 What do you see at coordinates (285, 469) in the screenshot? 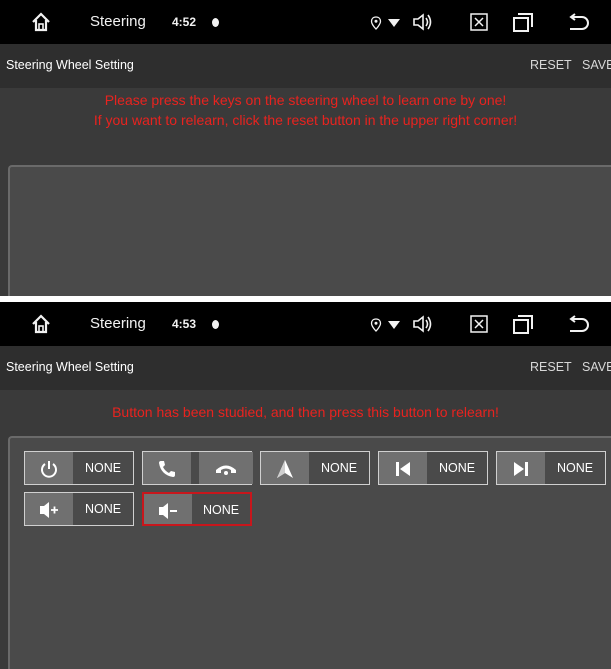
I see `navigation-icon` at bounding box center [285, 469].